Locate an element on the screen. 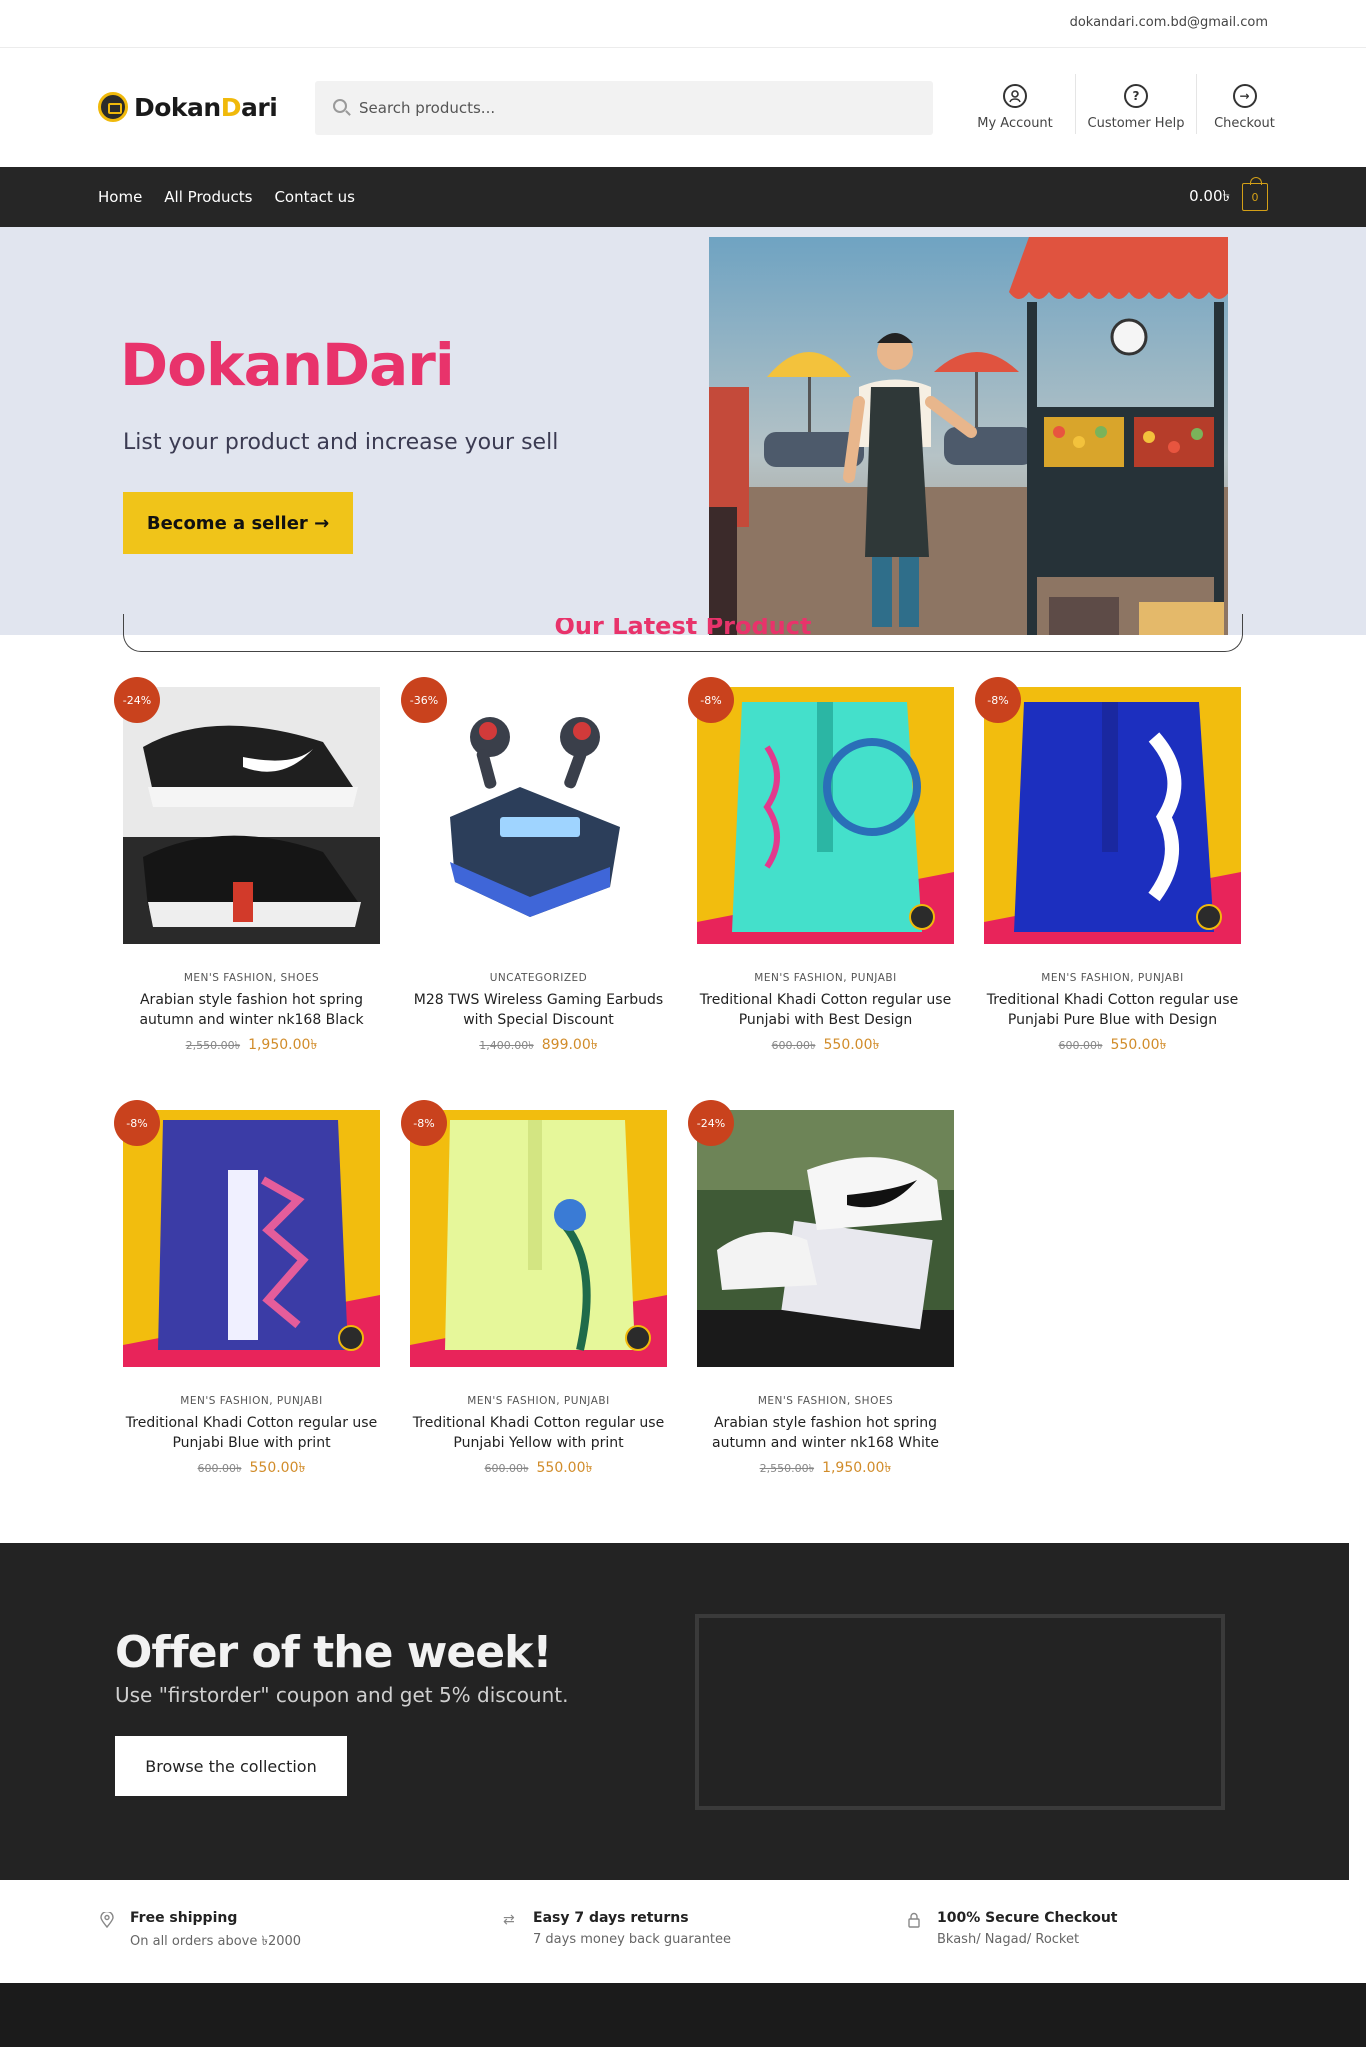  top-bar: dokandari.com.bd@gmail.com is located at coordinates (683, 24).